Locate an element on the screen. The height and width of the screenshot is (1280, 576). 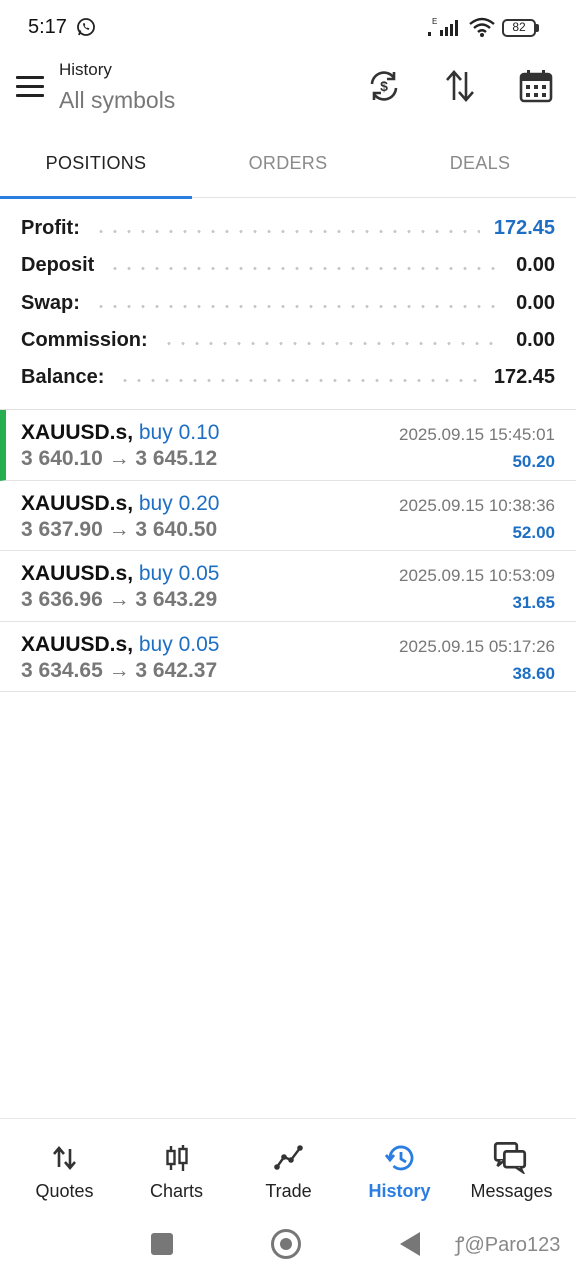
sync-currency-icon: $ is located at coordinates (384, 86).